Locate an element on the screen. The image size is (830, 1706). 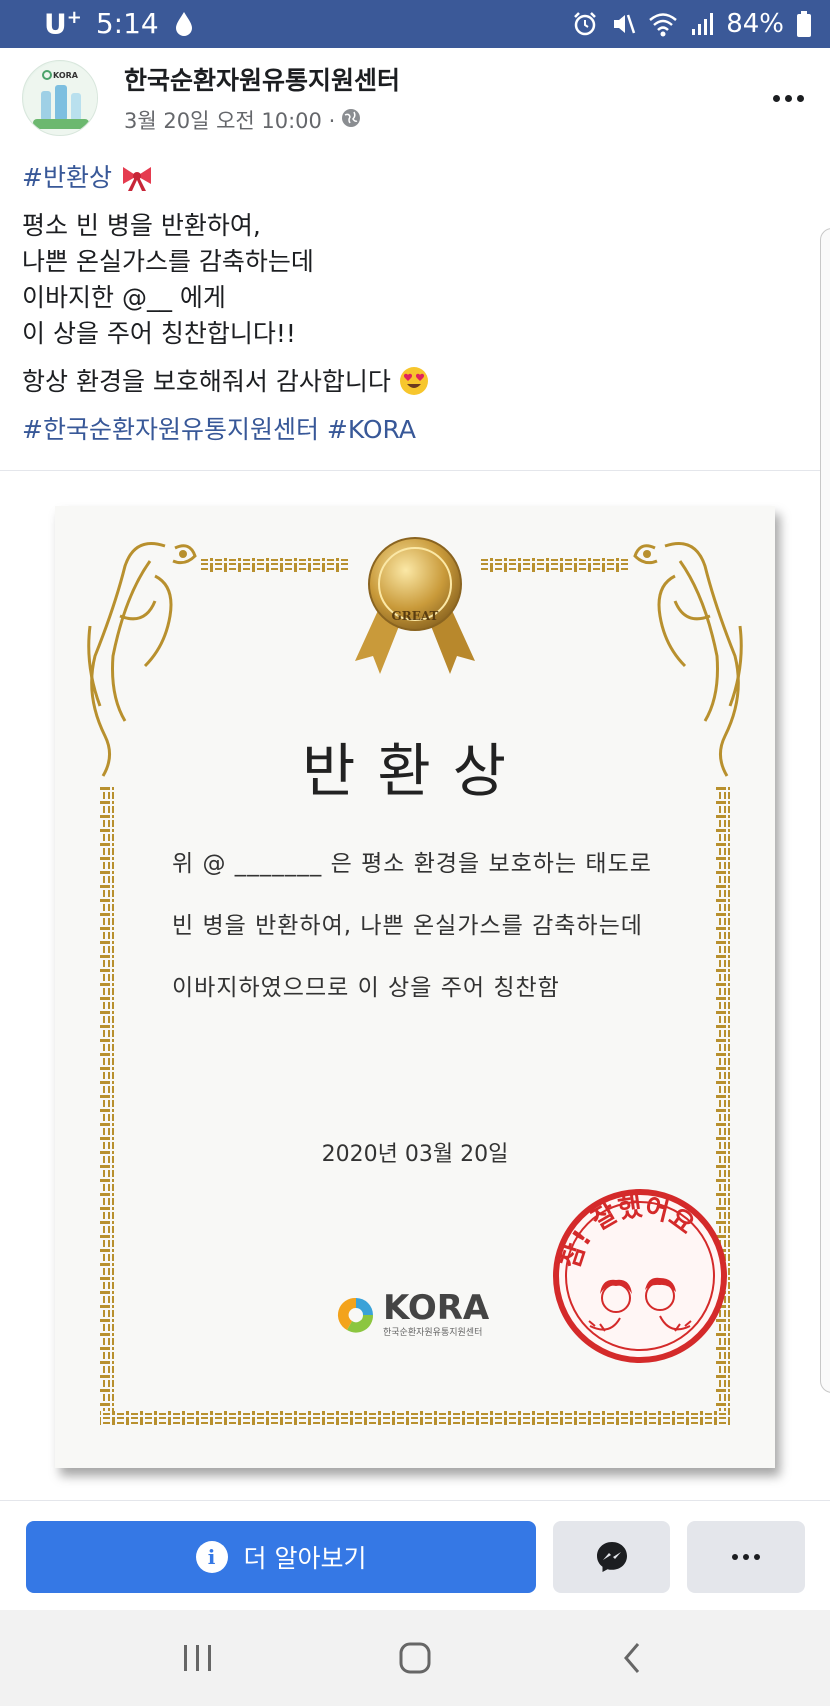
post-line: 이바지한 @__ 에게 is located at coordinates (124, 297).